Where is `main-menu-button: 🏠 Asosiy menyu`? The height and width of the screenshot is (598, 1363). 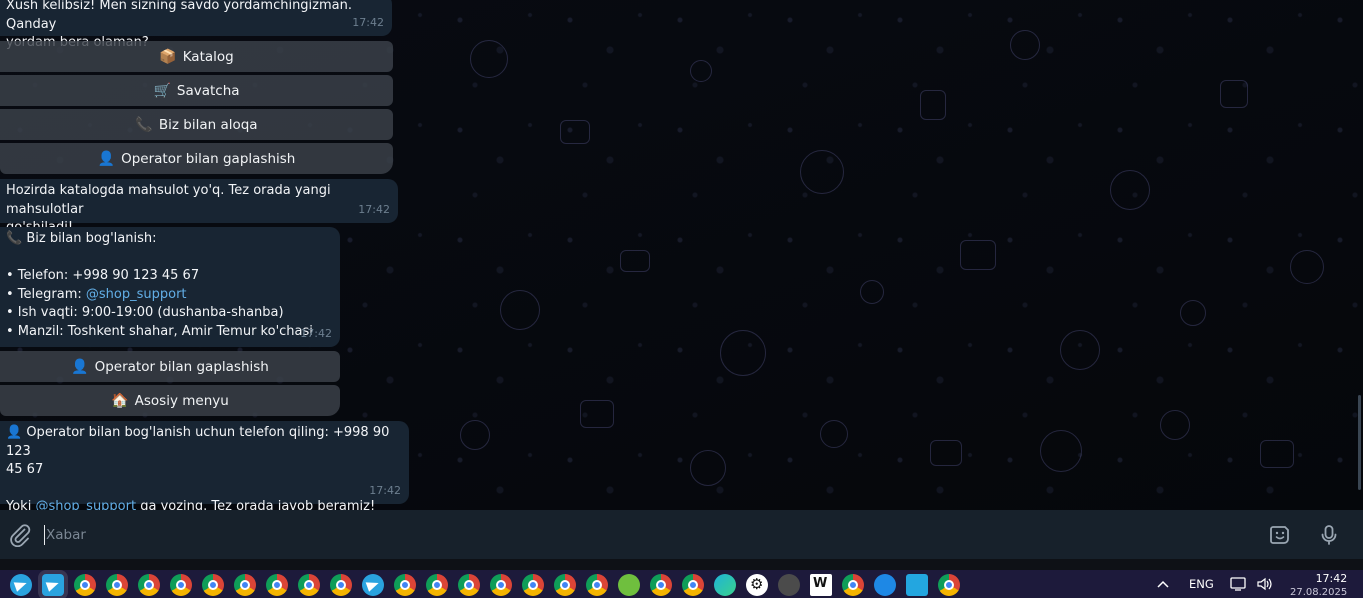
main-menu-button: 🏠 Asosiy menyu is located at coordinates (170, 400).